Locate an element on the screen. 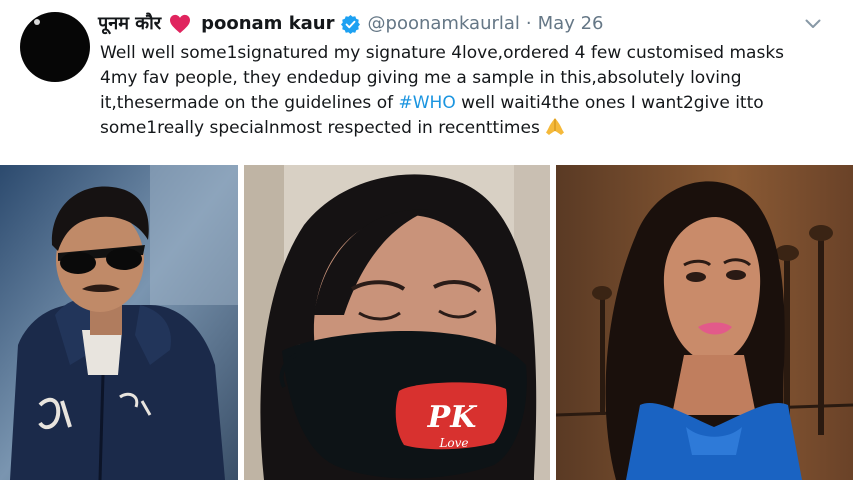  user-handle: @poonamkaurlal is located at coordinates (444, 24).